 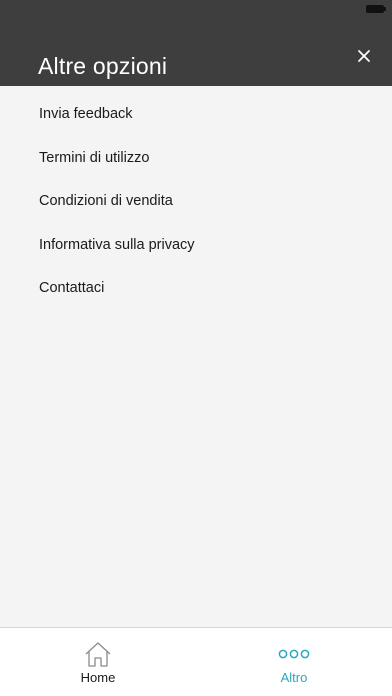 I want to click on close-icon, so click(x=364, y=56).